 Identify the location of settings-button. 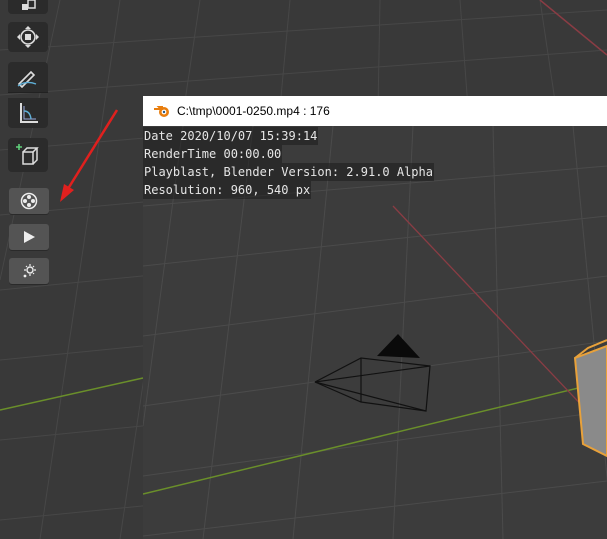
(29, 271).